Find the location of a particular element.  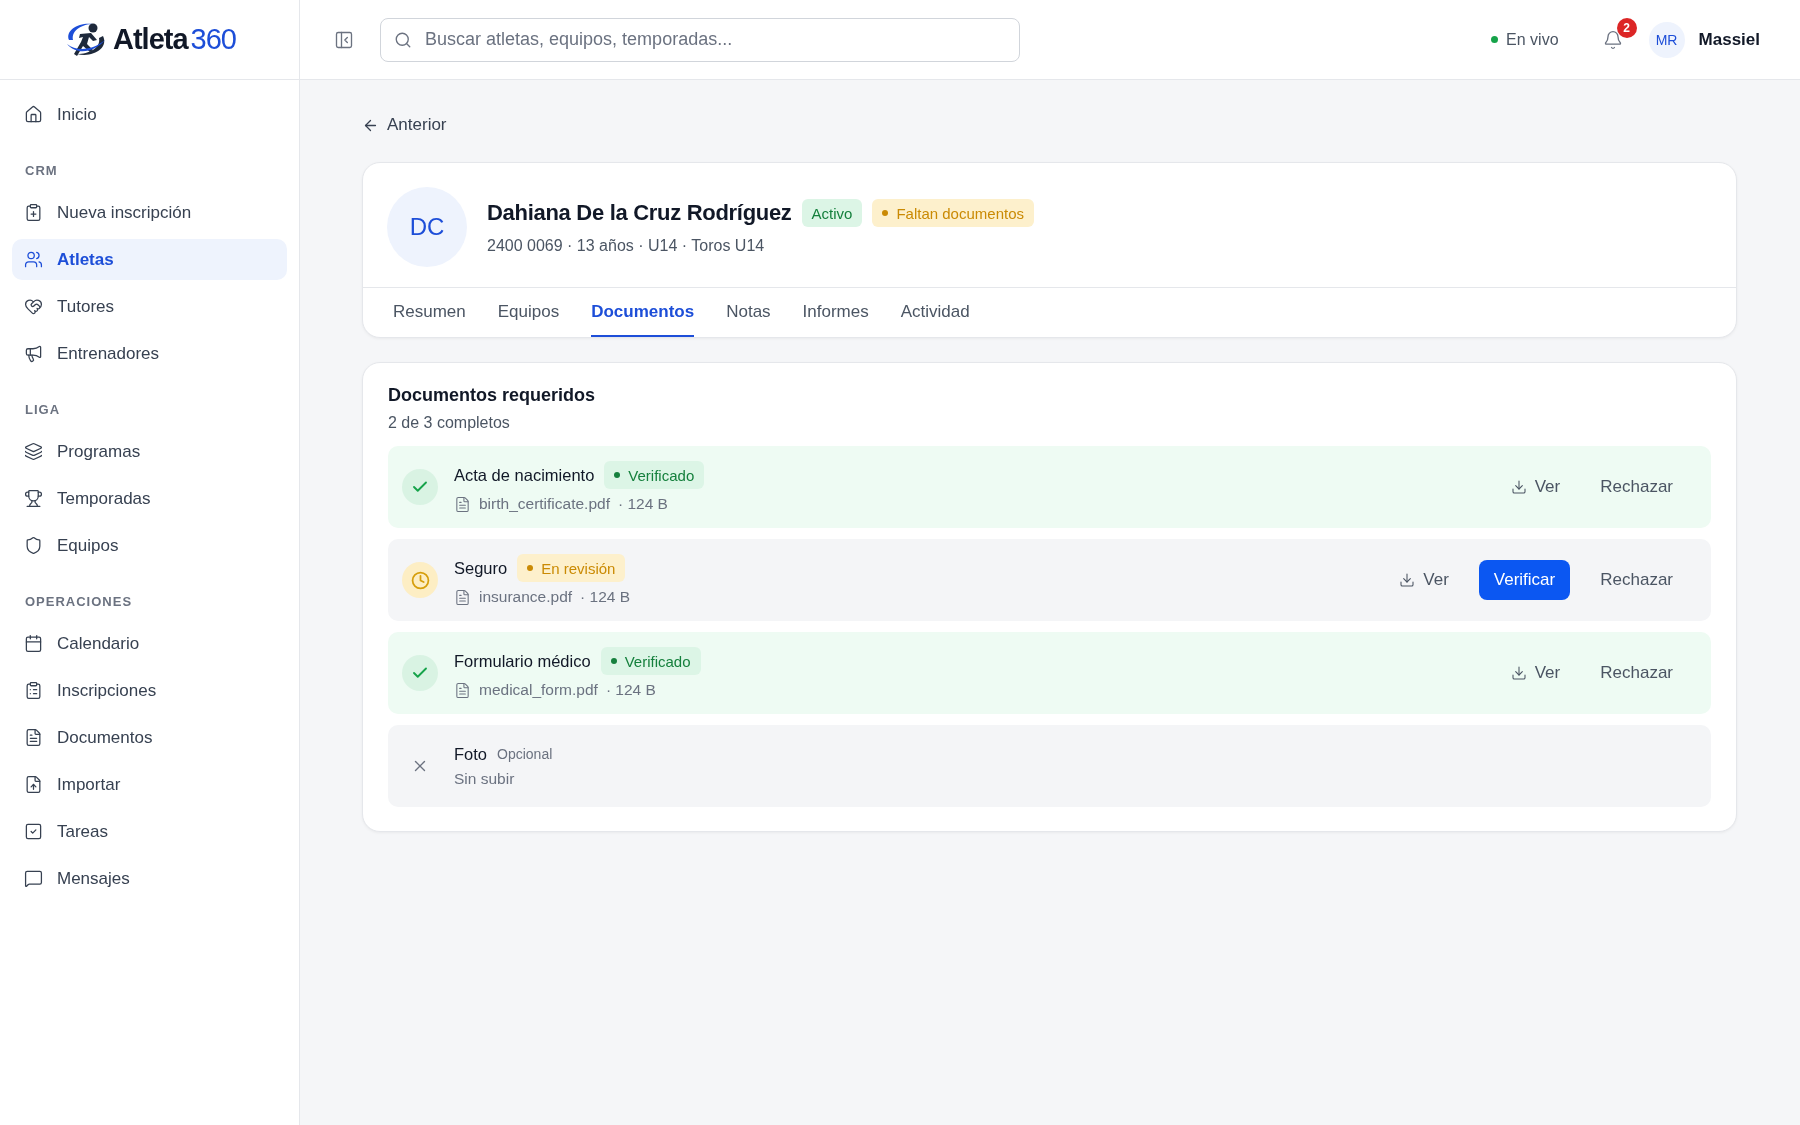

tab: Notas is located at coordinates (748, 312).